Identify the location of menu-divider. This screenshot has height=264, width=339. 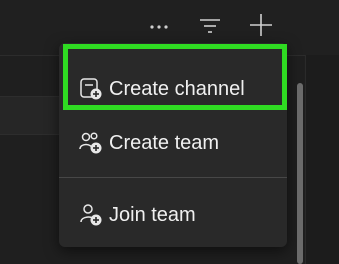
(173, 177).